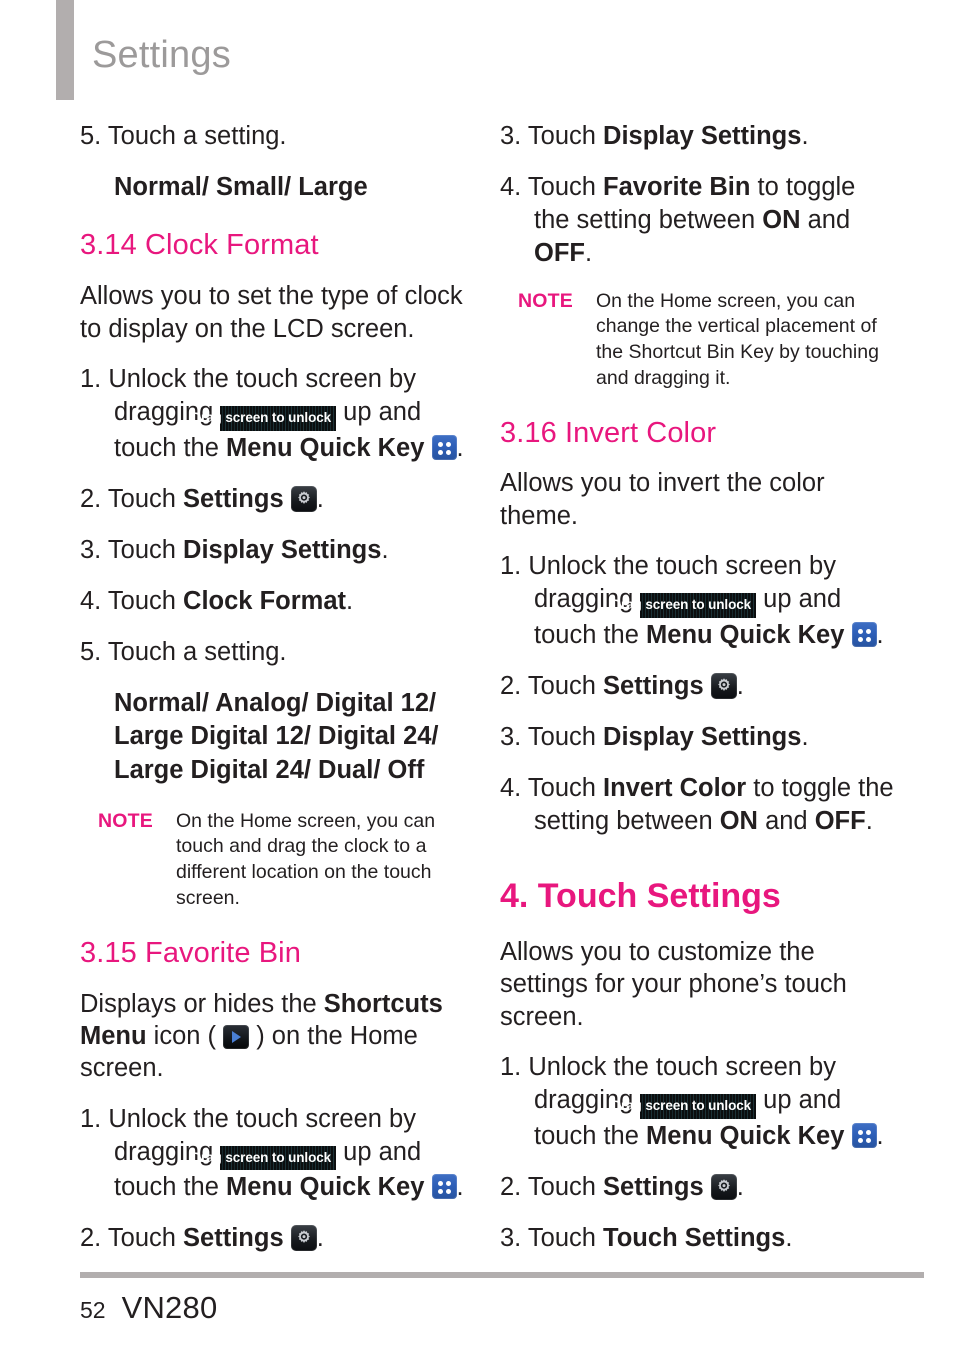  Describe the element at coordinates (199, 245) in the screenshot. I see `section-heading-3-14: 3.14 Clock Format` at that location.